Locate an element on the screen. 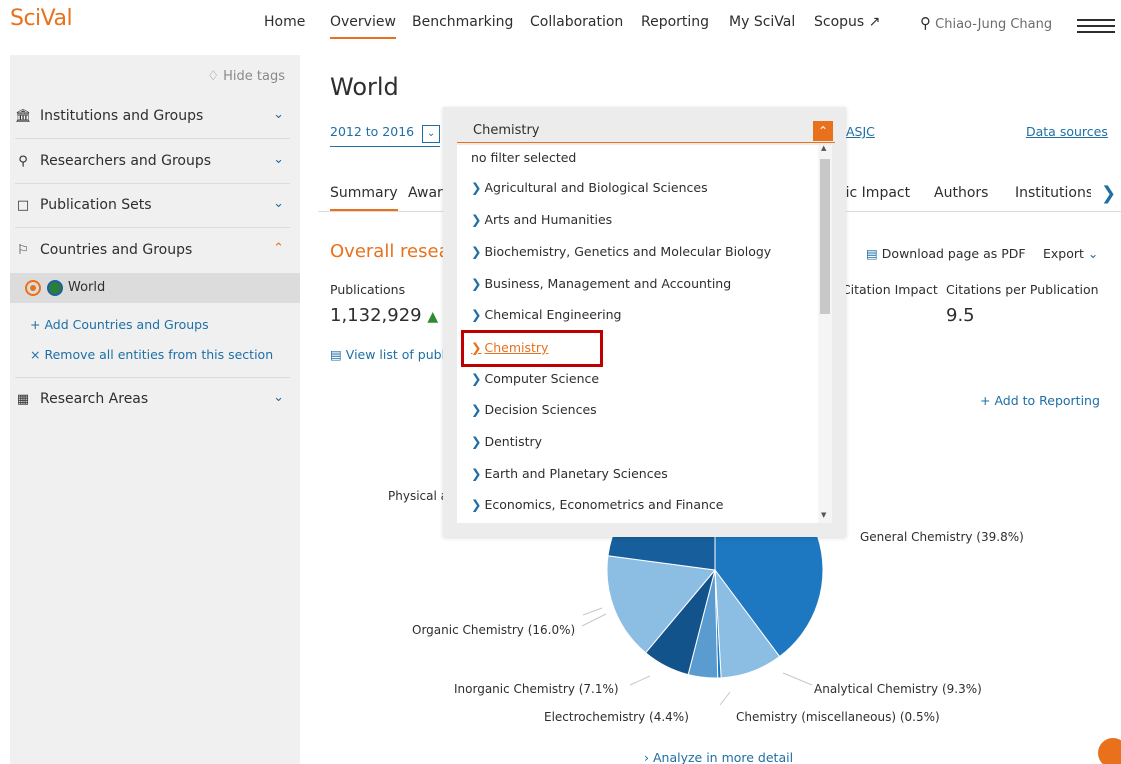  institution-icon: 🏛 is located at coordinates (23, 116).